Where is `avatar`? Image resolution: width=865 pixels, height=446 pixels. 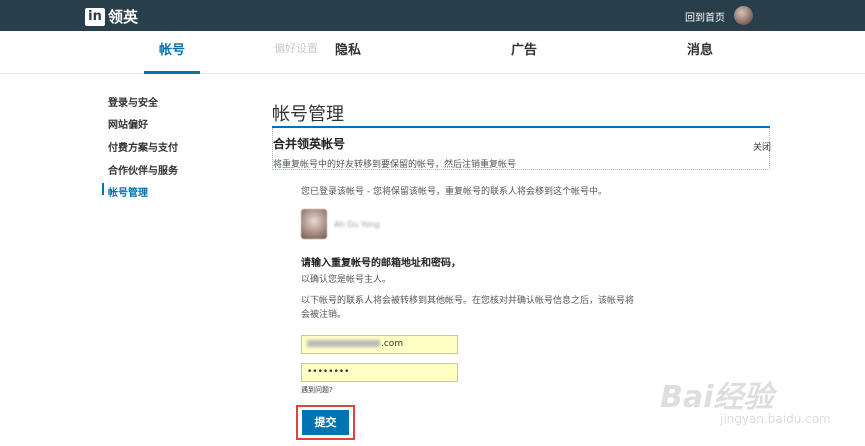 avatar is located at coordinates (743, 15).